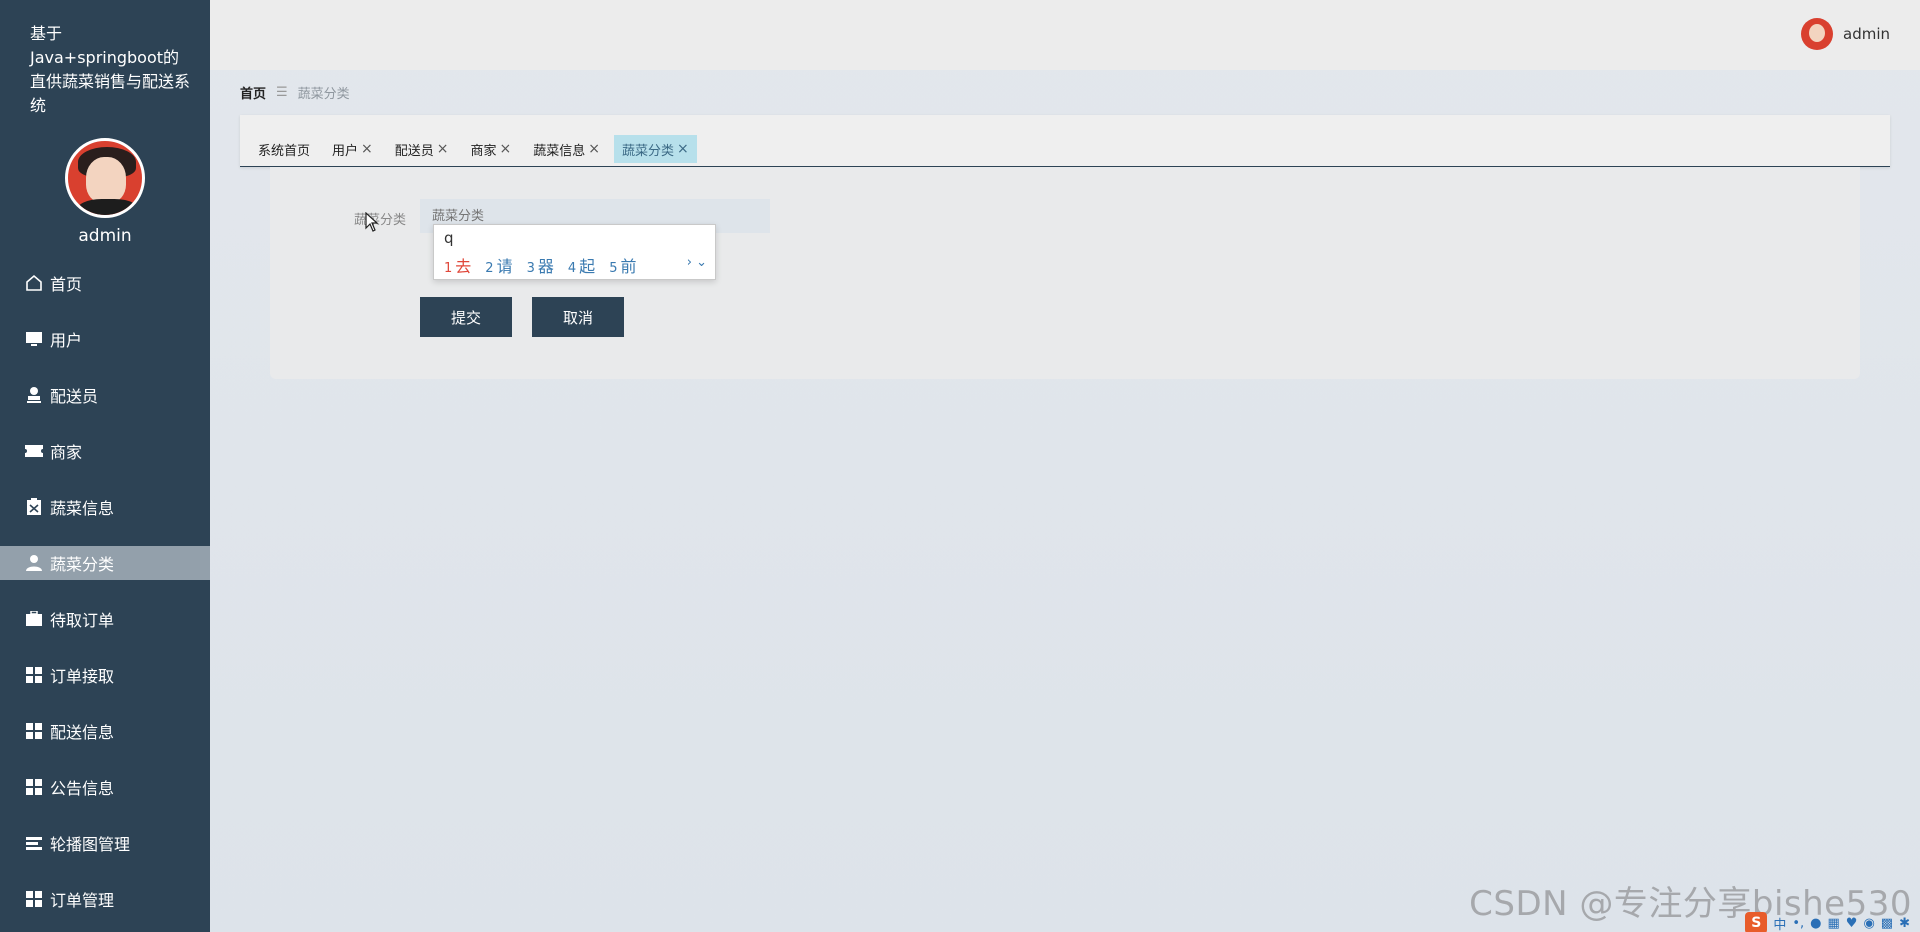  What do you see at coordinates (90, 844) in the screenshot?
I see `sidebar-item-label: 轮播图管理` at bounding box center [90, 844].